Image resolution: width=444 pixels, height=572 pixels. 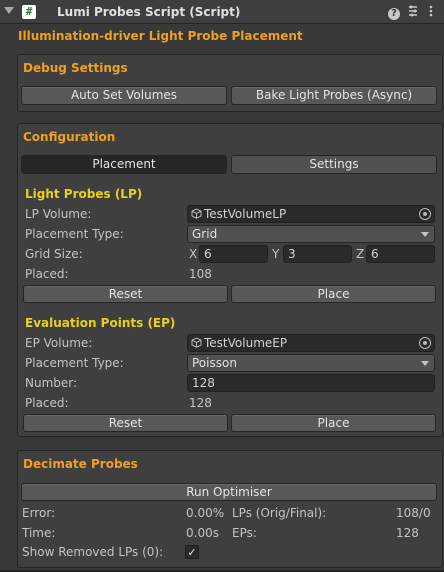 I want to click on ep-placed-label: Placed:, so click(x=47, y=403).